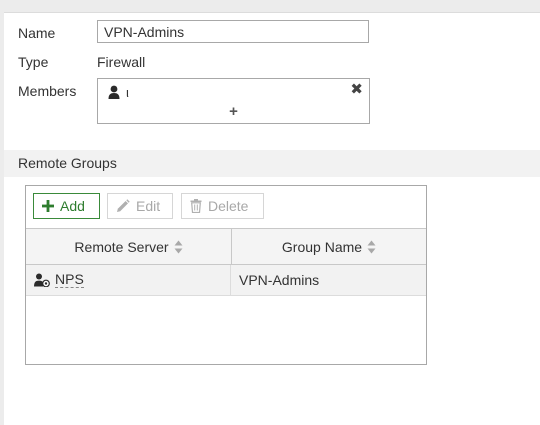 Image resolution: width=540 pixels, height=425 pixels. Describe the element at coordinates (233, 101) in the screenshot. I see `members-field: ι ✖ +` at that location.